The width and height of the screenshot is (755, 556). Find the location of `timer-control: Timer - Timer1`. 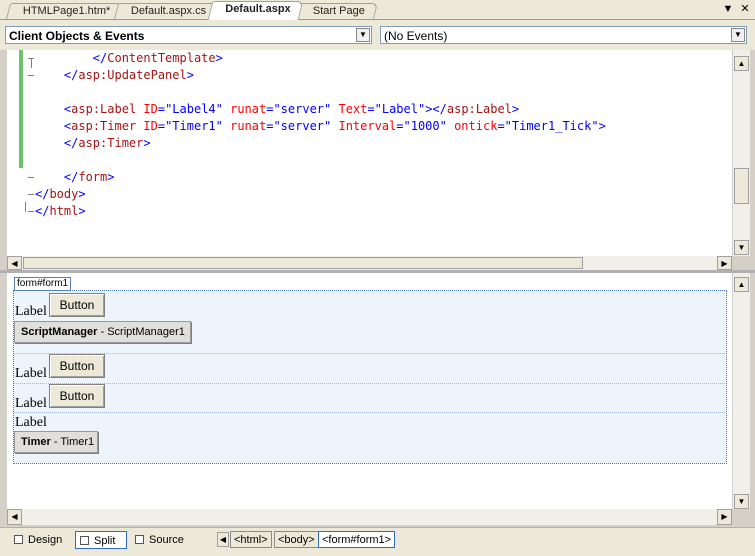

timer-control: Timer - Timer1 is located at coordinates (56, 442).